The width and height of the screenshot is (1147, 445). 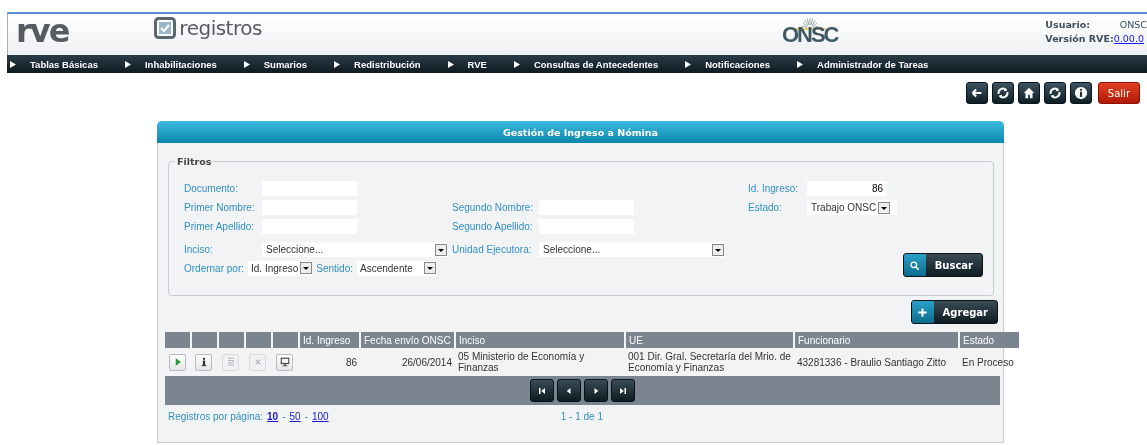 I want to click on version-label: Versión RVE:, so click(x=1079, y=38).